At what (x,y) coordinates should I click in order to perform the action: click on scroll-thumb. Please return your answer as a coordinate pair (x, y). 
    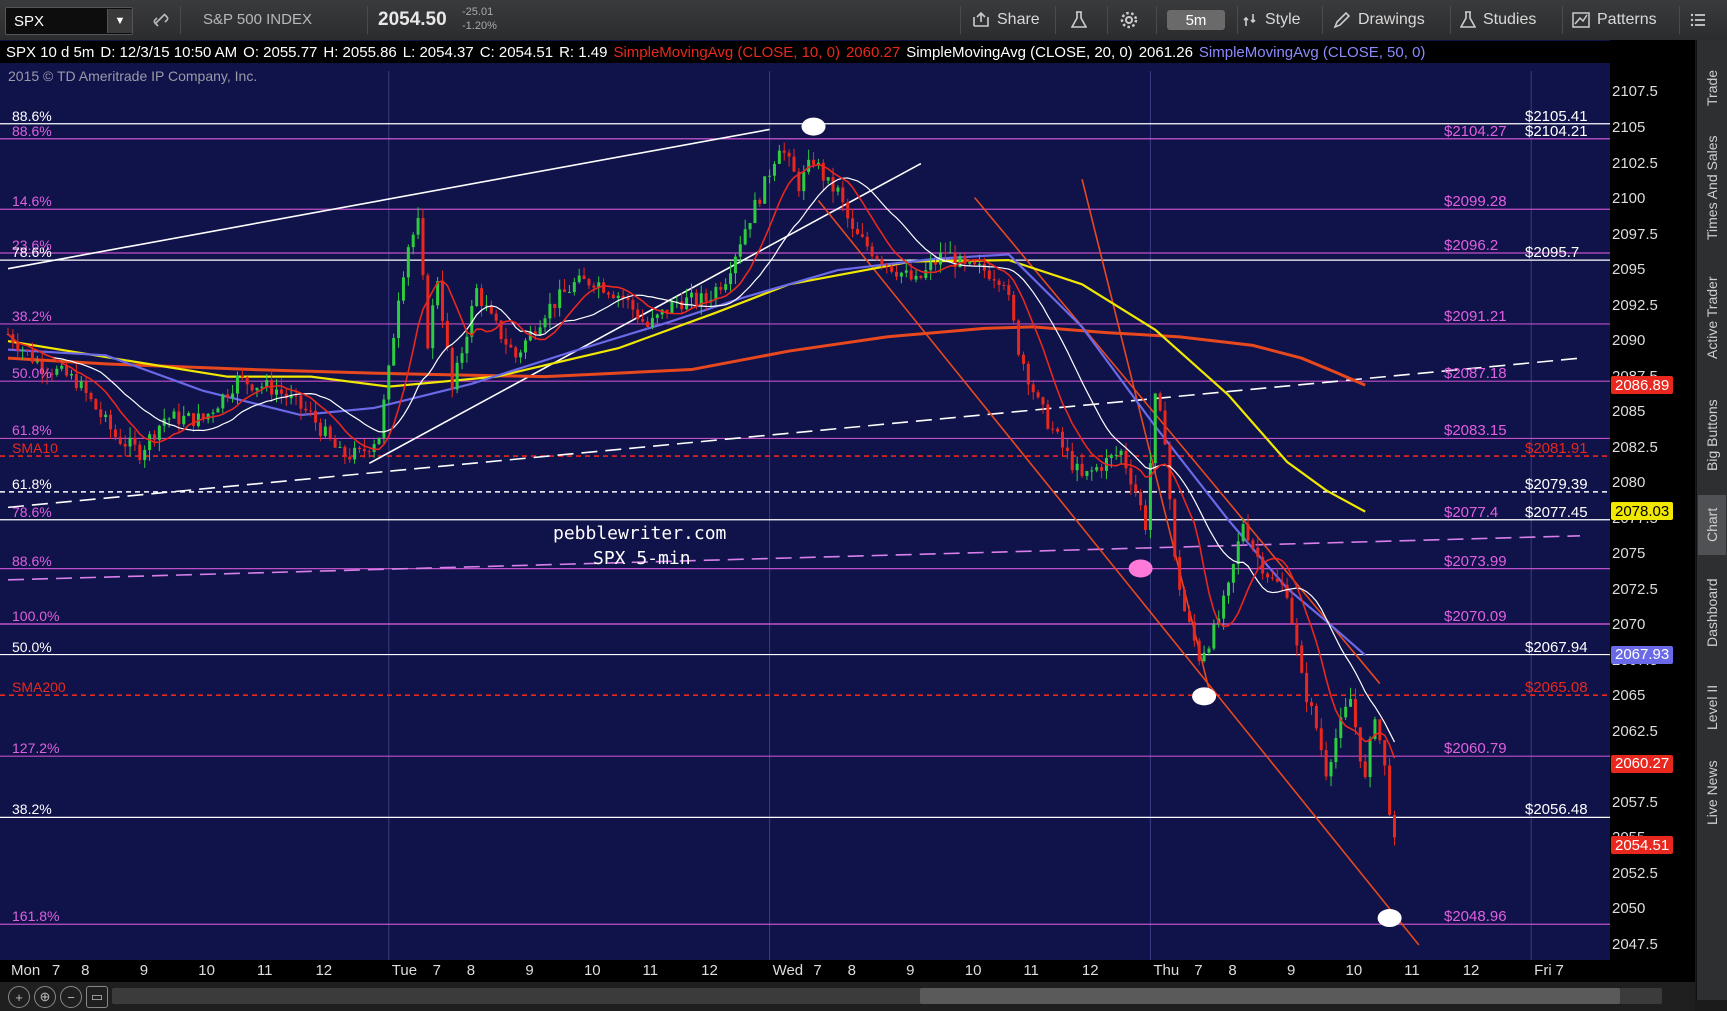
    Looking at the image, I should click on (1270, 996).